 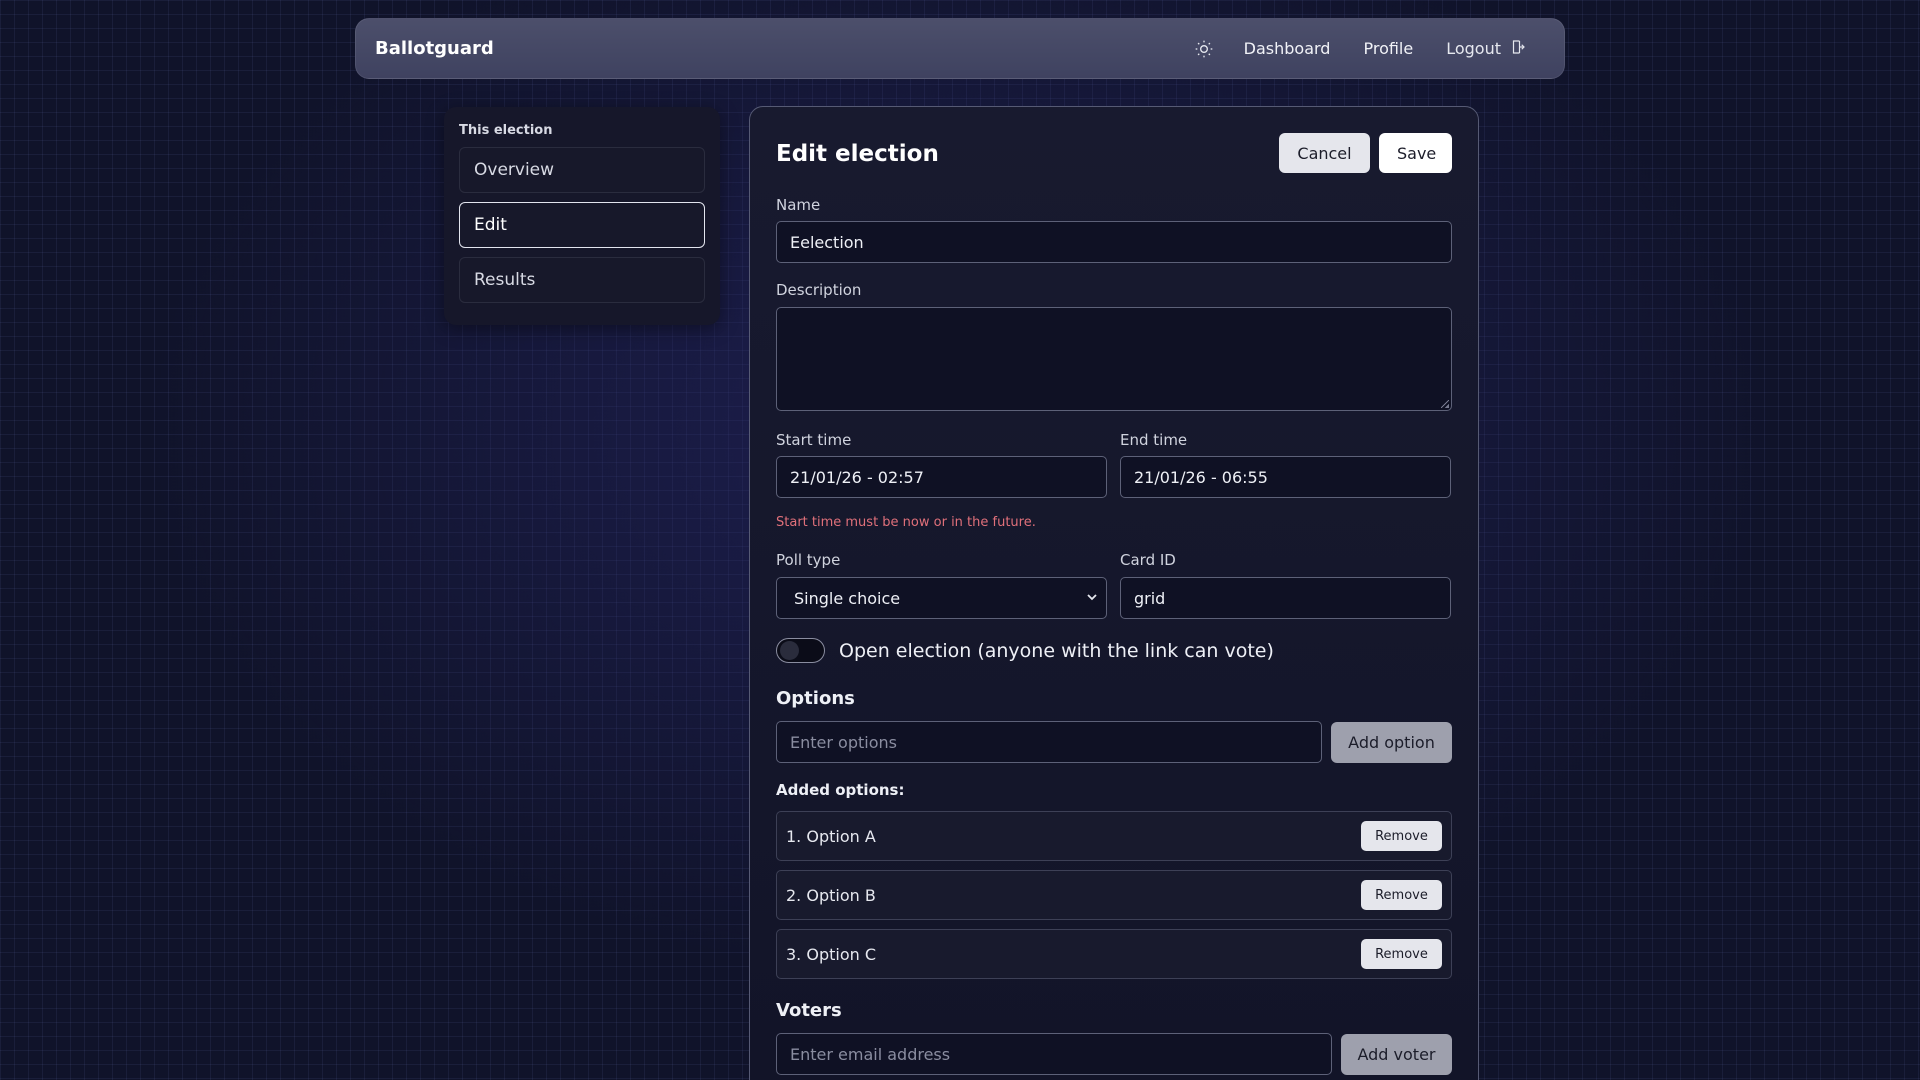 What do you see at coordinates (582, 170) in the screenshot?
I see `sidebar-item-overview: Overview` at bounding box center [582, 170].